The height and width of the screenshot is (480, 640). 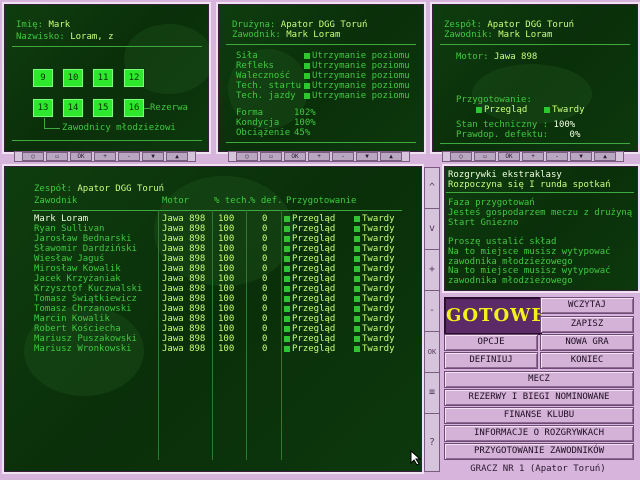 I want to click on table-row: Wiesław Jaguś Jawa 898 100 0 Przegląd Twardy, so click(x=213, y=259).